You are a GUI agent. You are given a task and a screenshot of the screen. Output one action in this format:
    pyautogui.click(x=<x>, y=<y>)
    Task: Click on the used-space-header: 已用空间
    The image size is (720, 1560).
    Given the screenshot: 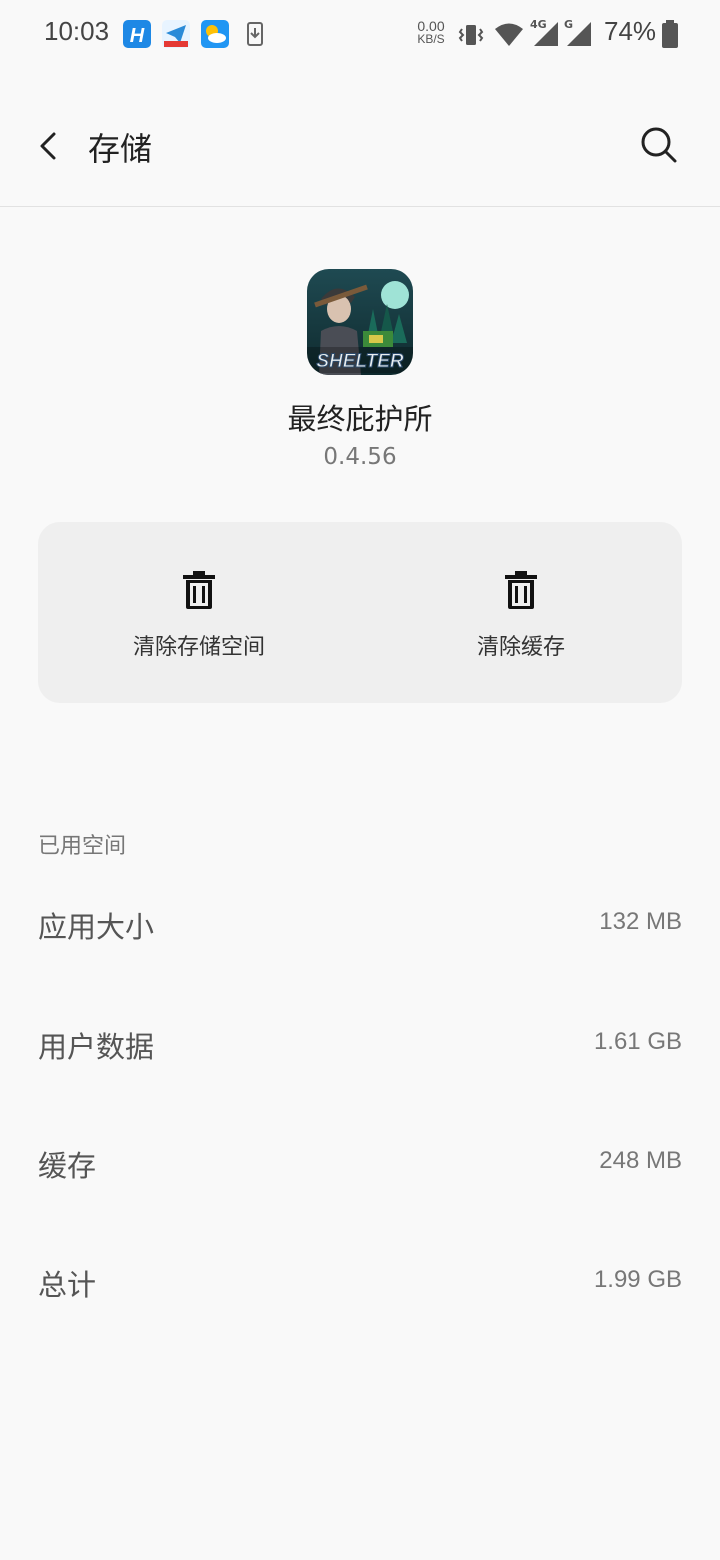 What is the action you would take?
    pyautogui.click(x=82, y=846)
    